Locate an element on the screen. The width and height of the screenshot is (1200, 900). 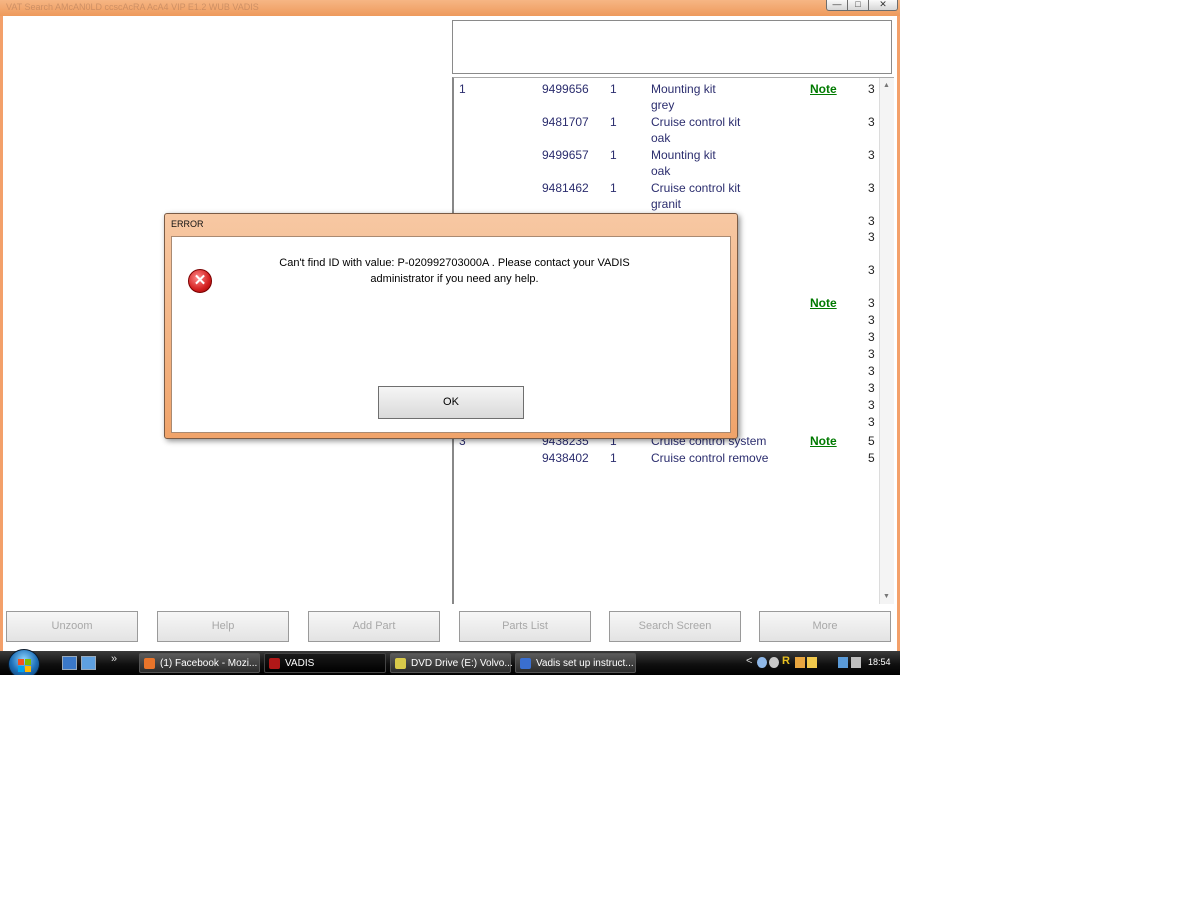
switch-windows-icon is located at coordinates (88, 663).